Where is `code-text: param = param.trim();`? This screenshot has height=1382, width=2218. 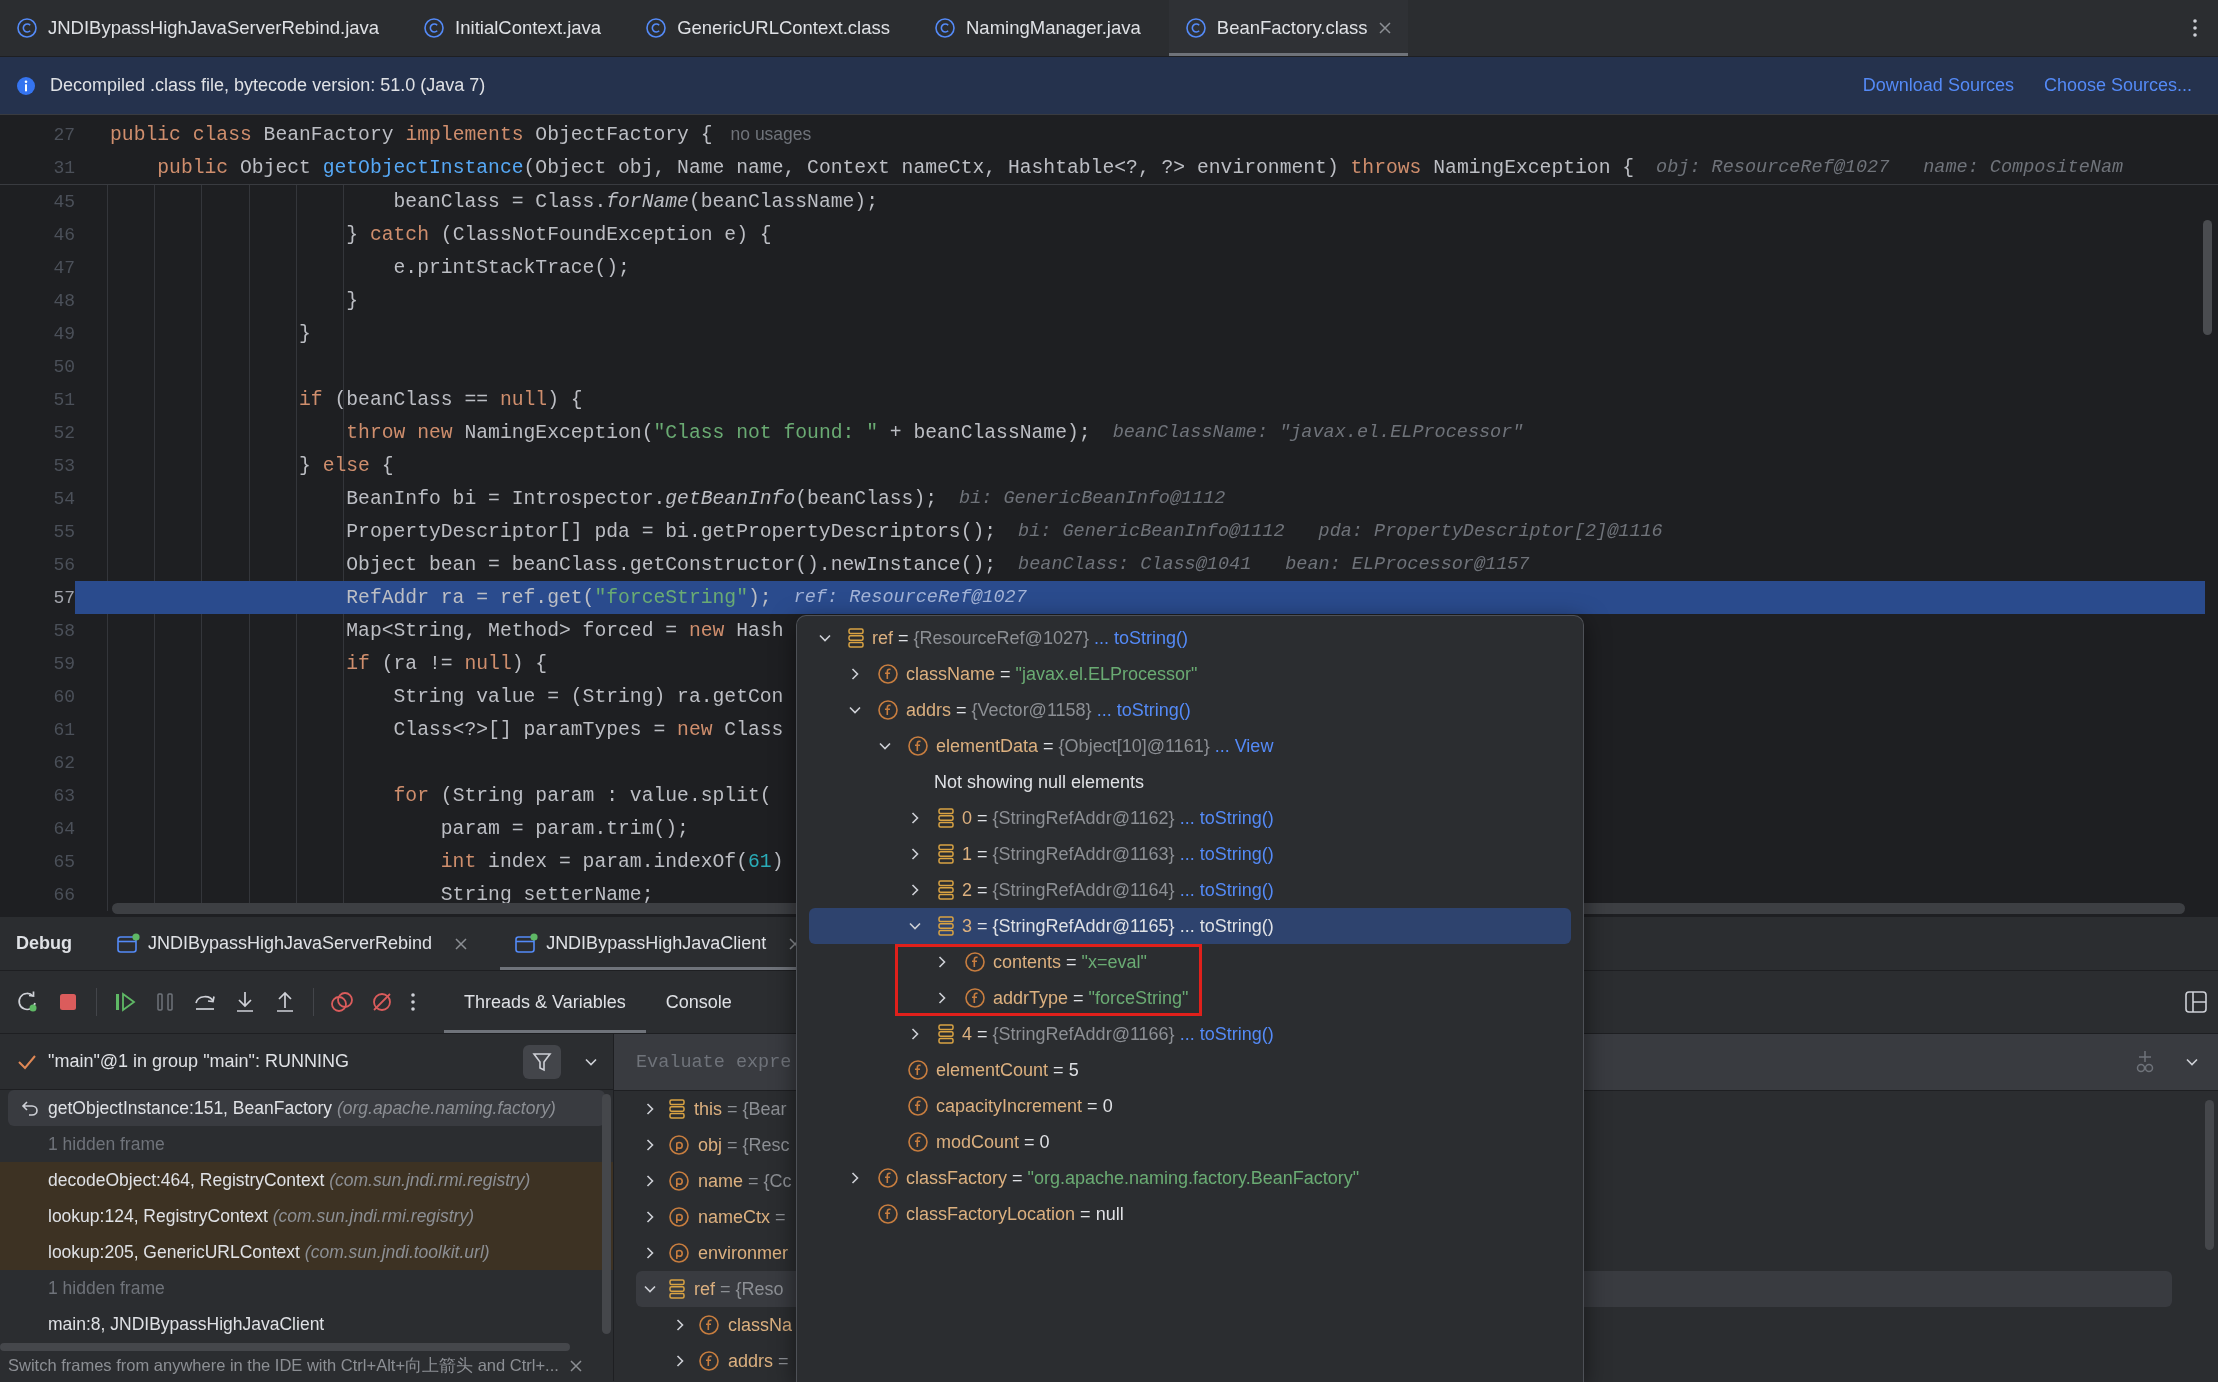 code-text: param = param.trim(); is located at coordinates (564, 828).